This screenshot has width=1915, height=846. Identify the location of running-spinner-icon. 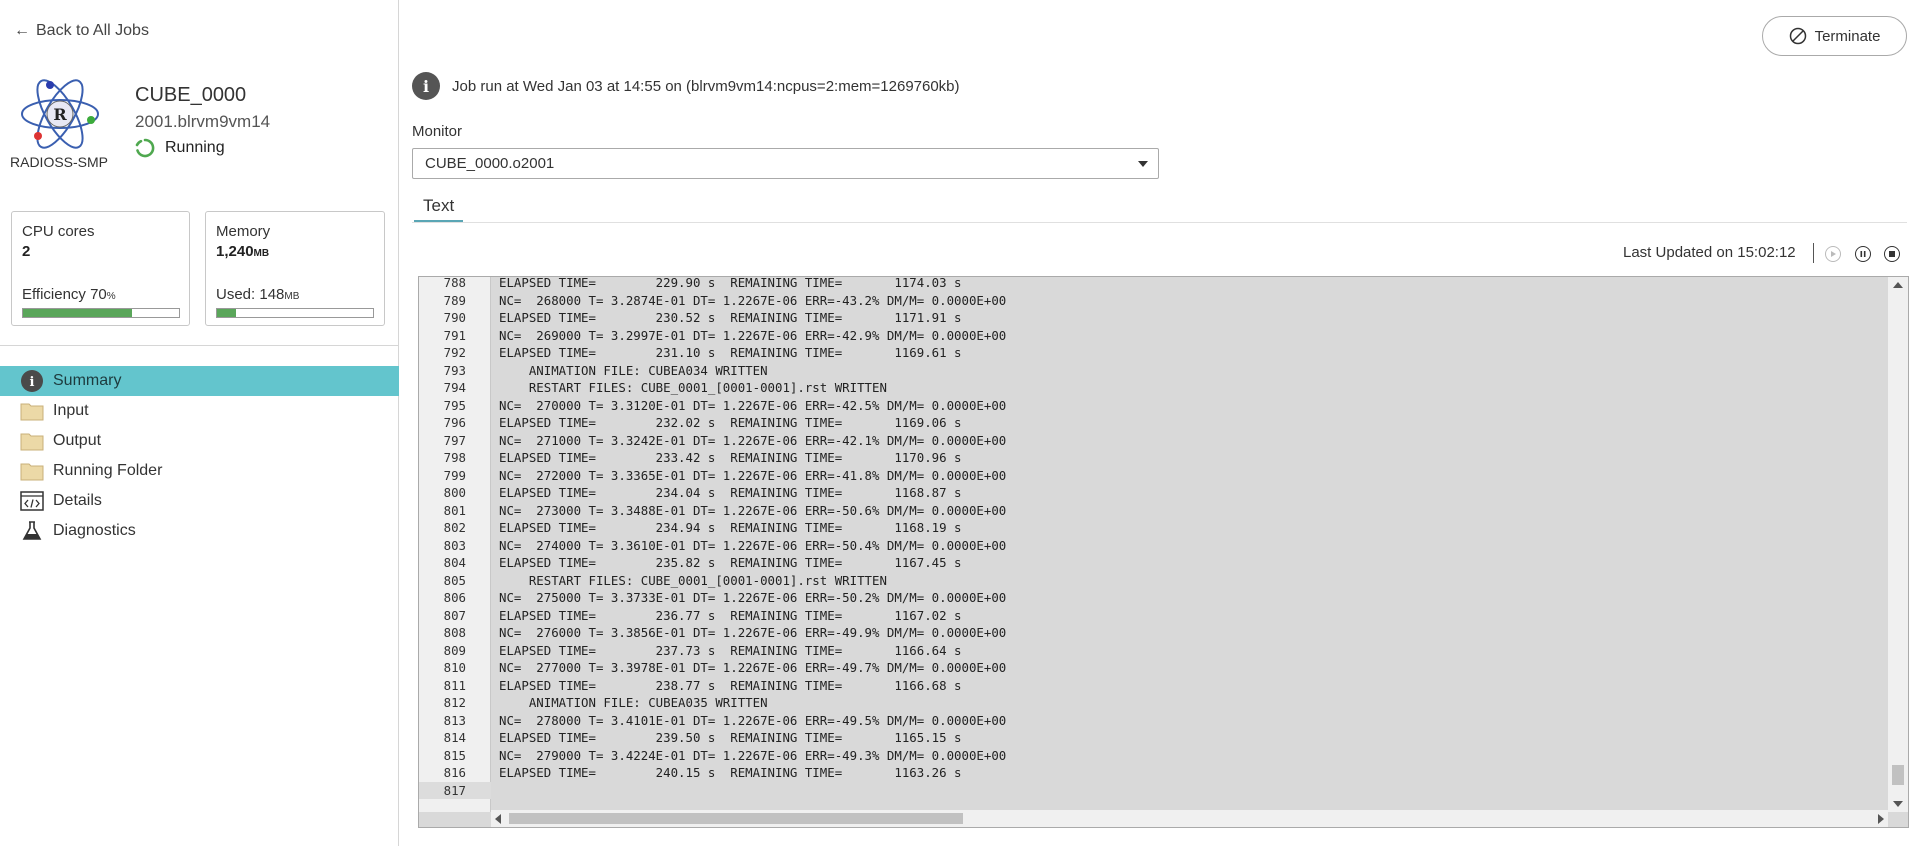
(145, 148).